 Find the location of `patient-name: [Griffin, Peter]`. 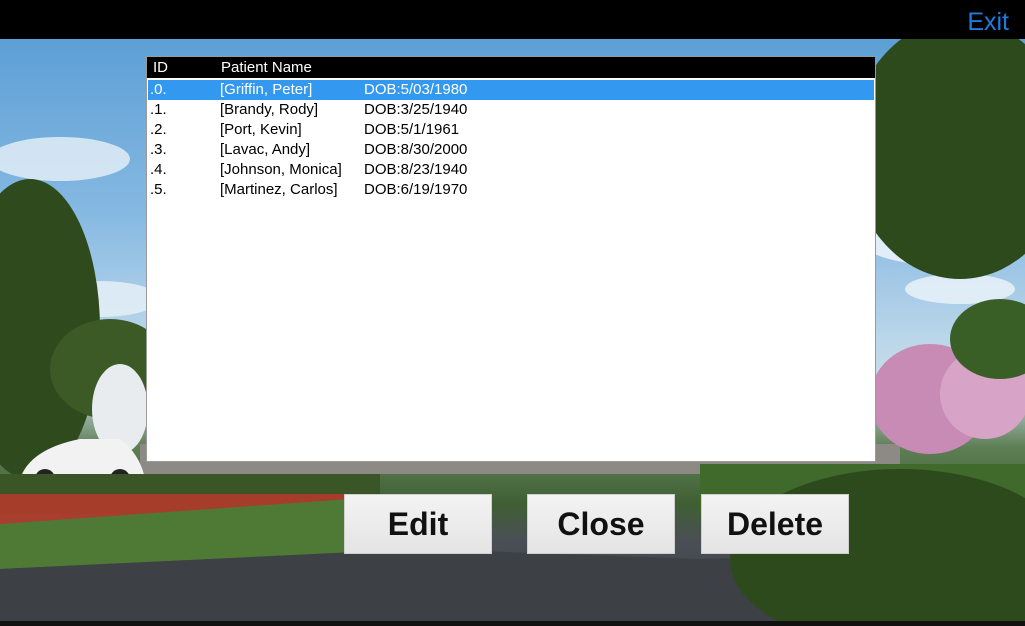

patient-name: [Griffin, Peter] is located at coordinates (266, 89).